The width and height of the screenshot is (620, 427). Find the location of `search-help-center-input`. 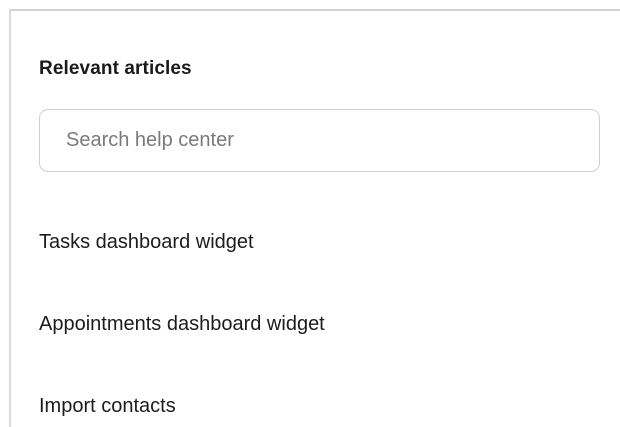

search-help-center-input is located at coordinates (332, 140).